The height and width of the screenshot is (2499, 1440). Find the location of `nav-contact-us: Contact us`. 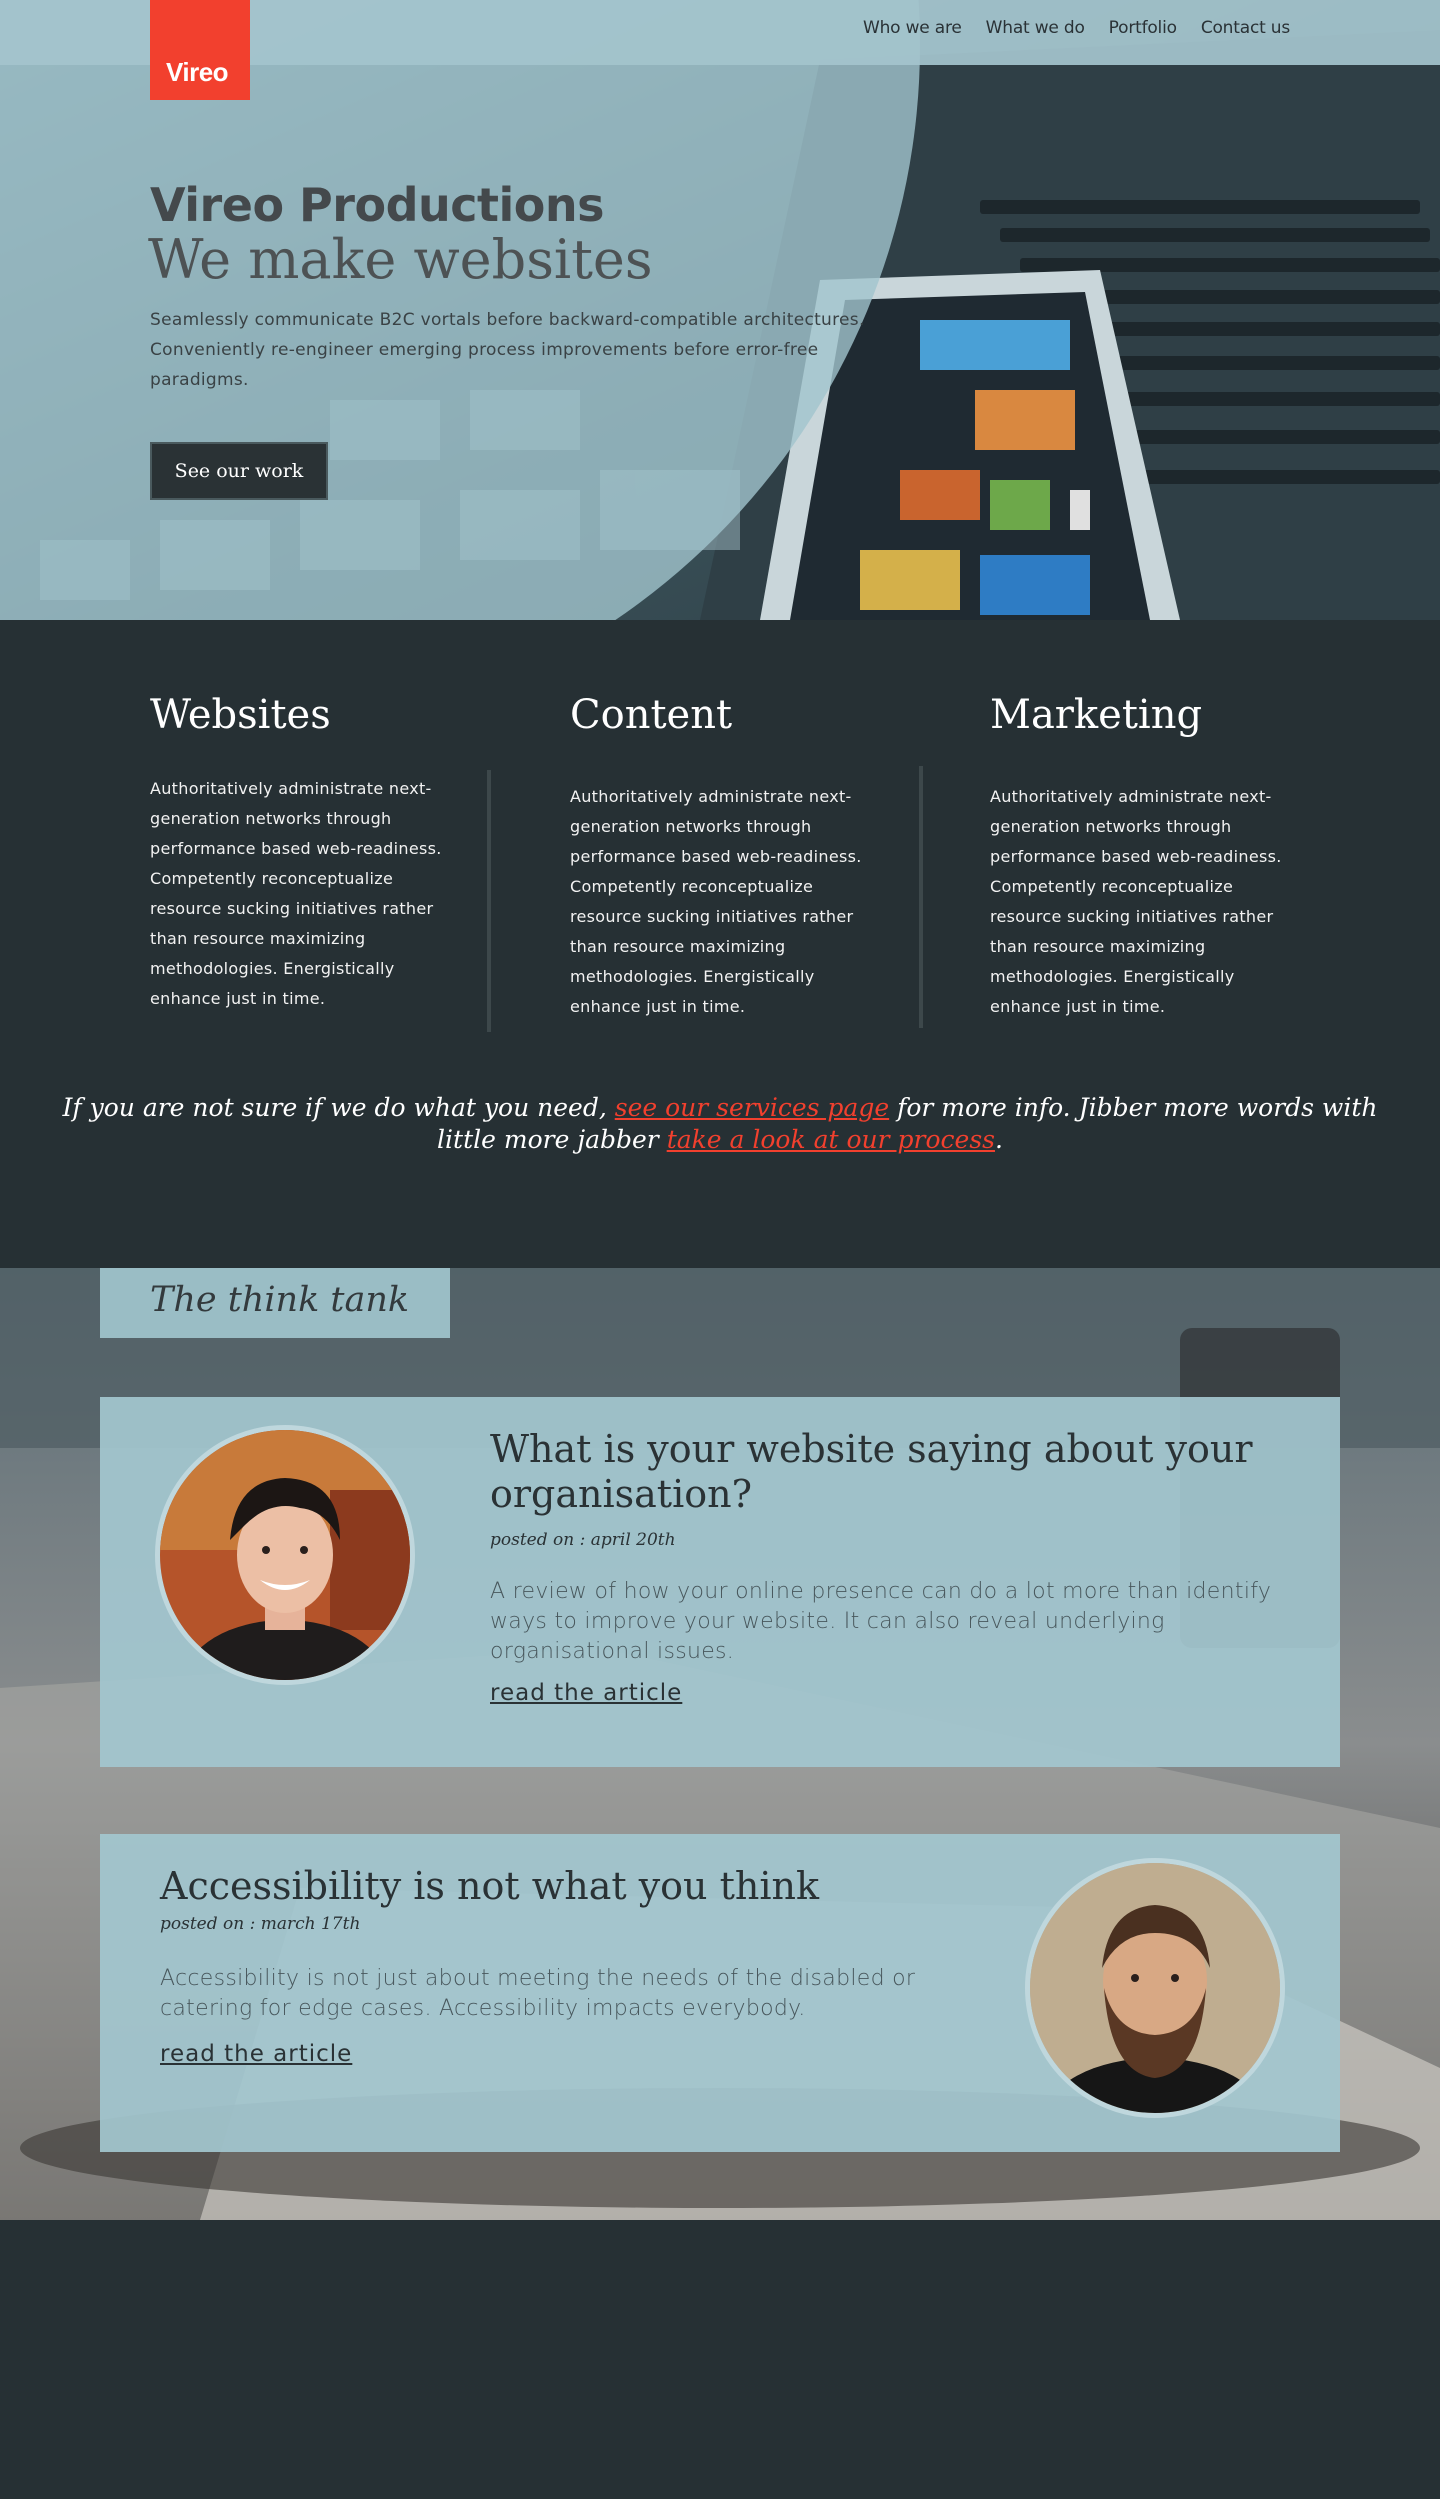

nav-contact-us: Contact us is located at coordinates (1245, 28).